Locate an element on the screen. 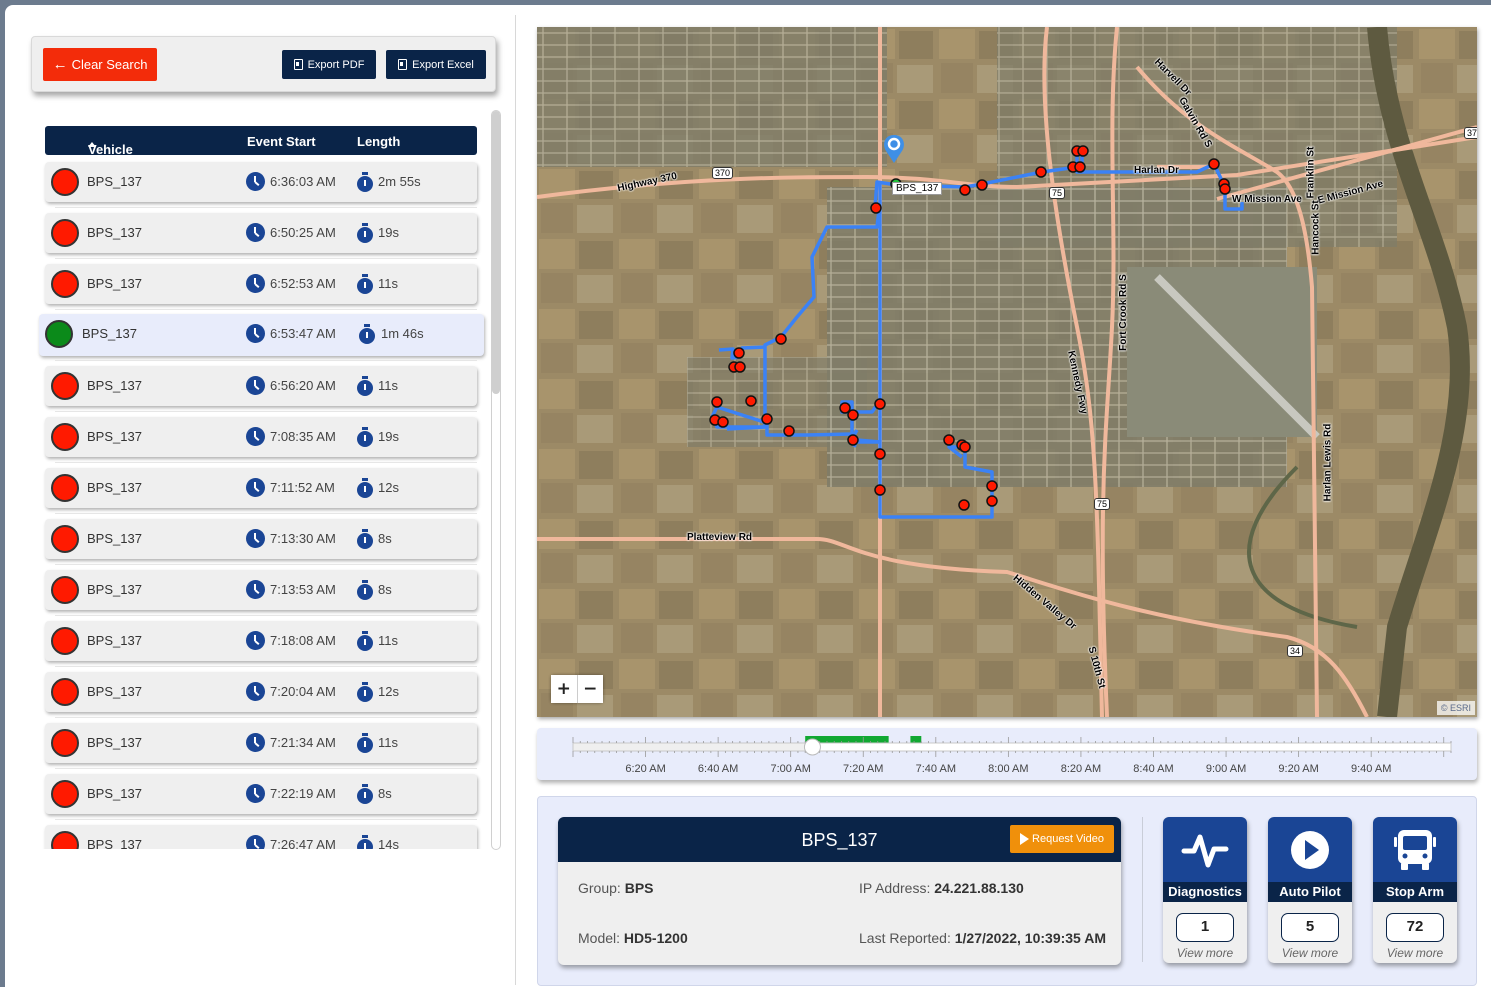  event-row: BPS_137 6:50:25 AM 19s is located at coordinates (261, 233).